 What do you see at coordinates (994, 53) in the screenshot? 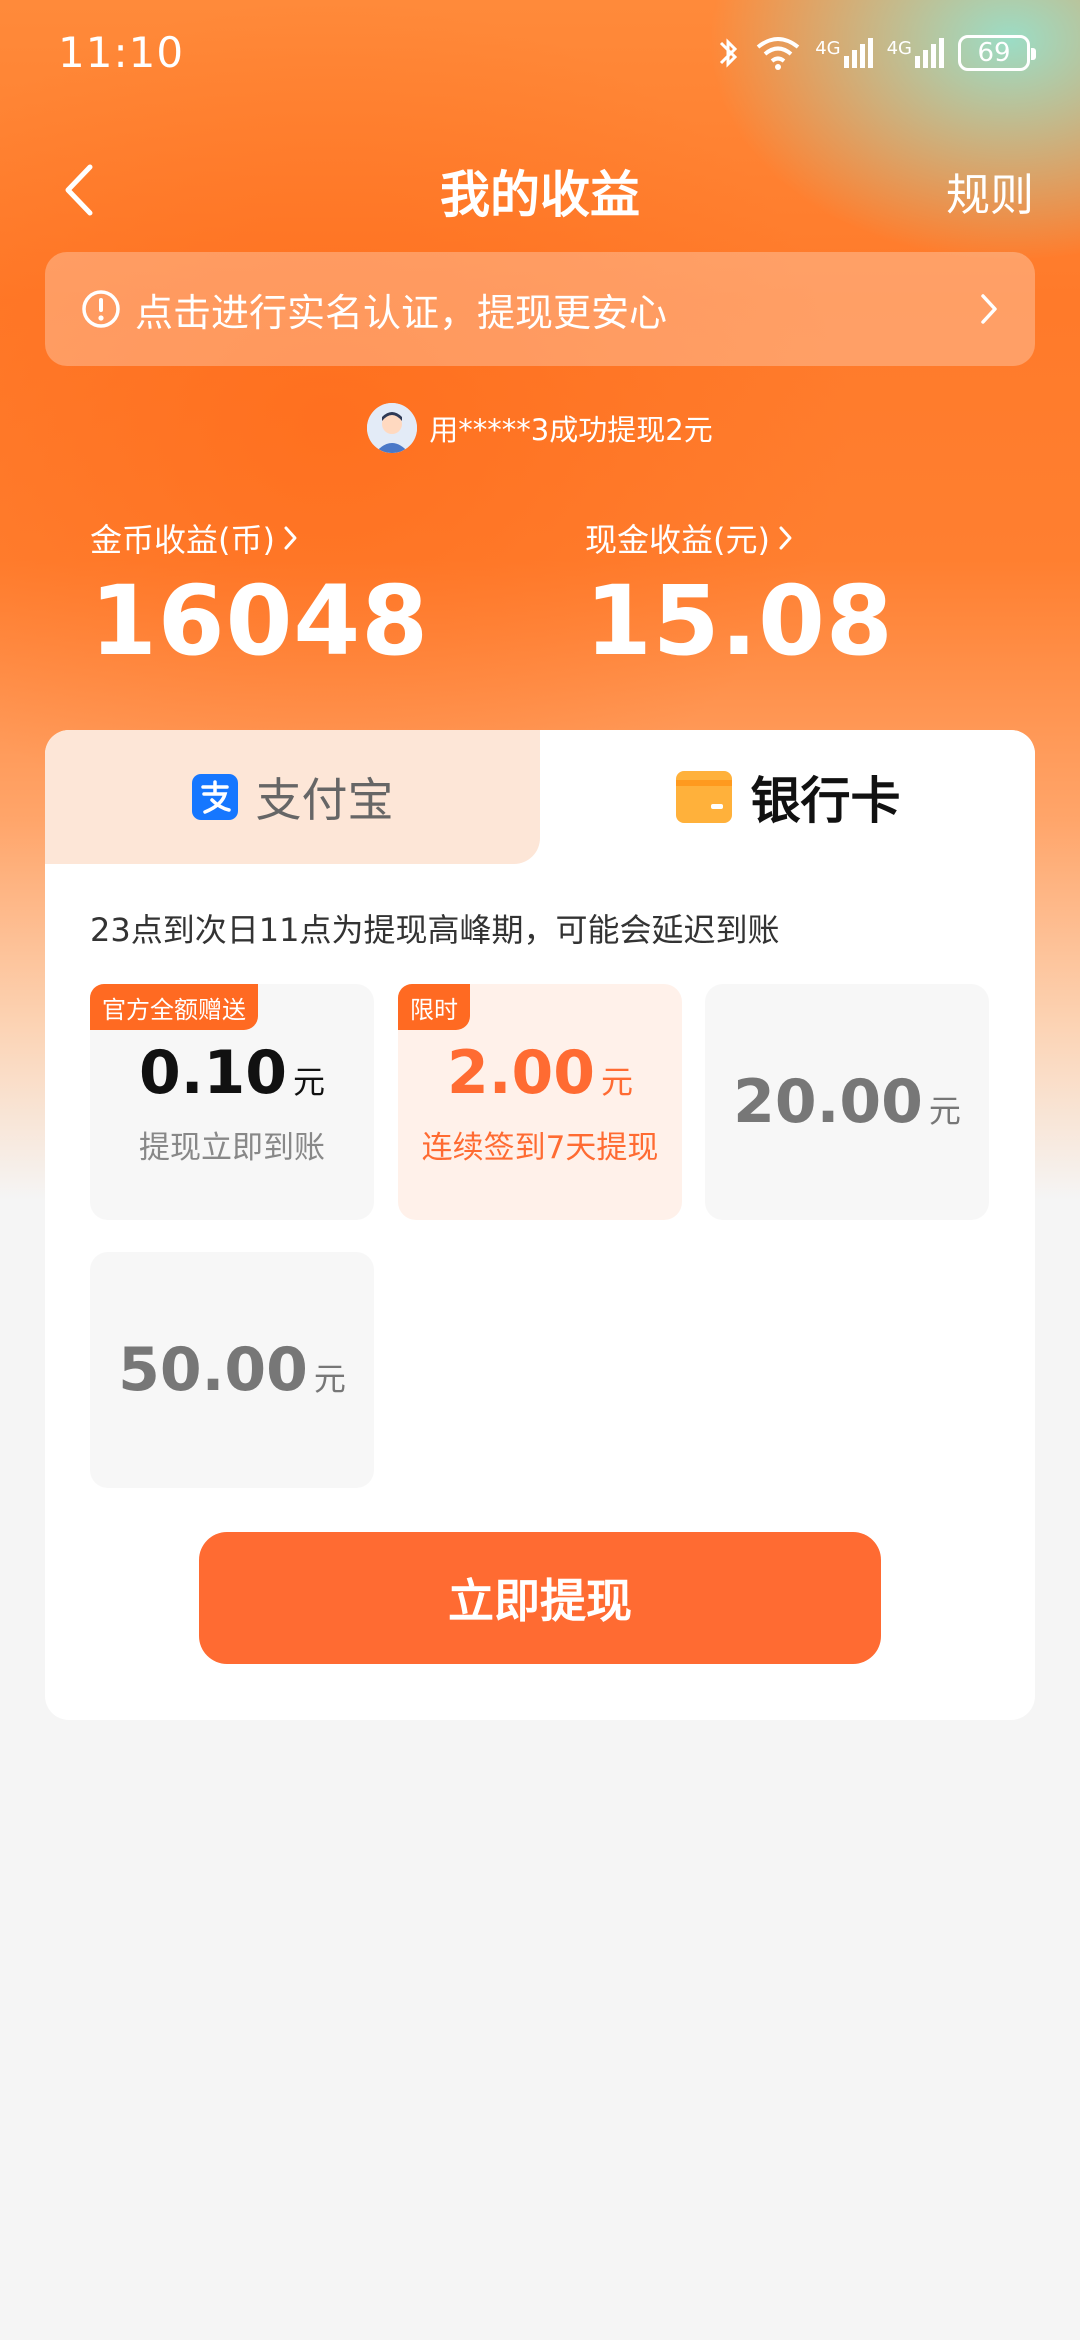
I see `battery-level: 69` at bounding box center [994, 53].